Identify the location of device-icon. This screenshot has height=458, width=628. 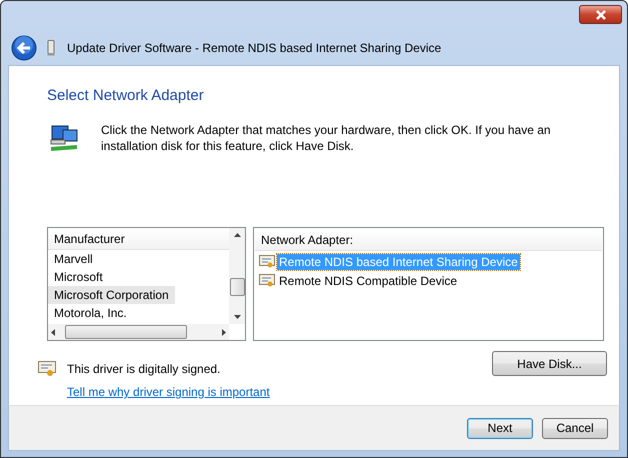
(51, 48).